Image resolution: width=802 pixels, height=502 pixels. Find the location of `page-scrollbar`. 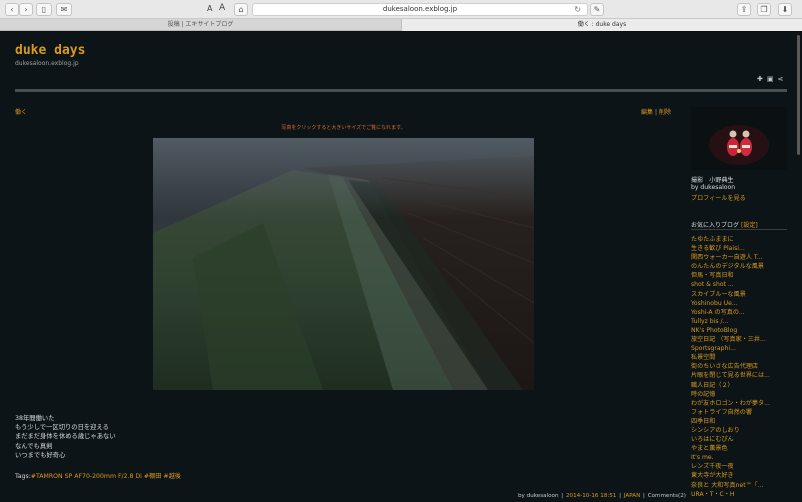

page-scrollbar is located at coordinates (798, 95).